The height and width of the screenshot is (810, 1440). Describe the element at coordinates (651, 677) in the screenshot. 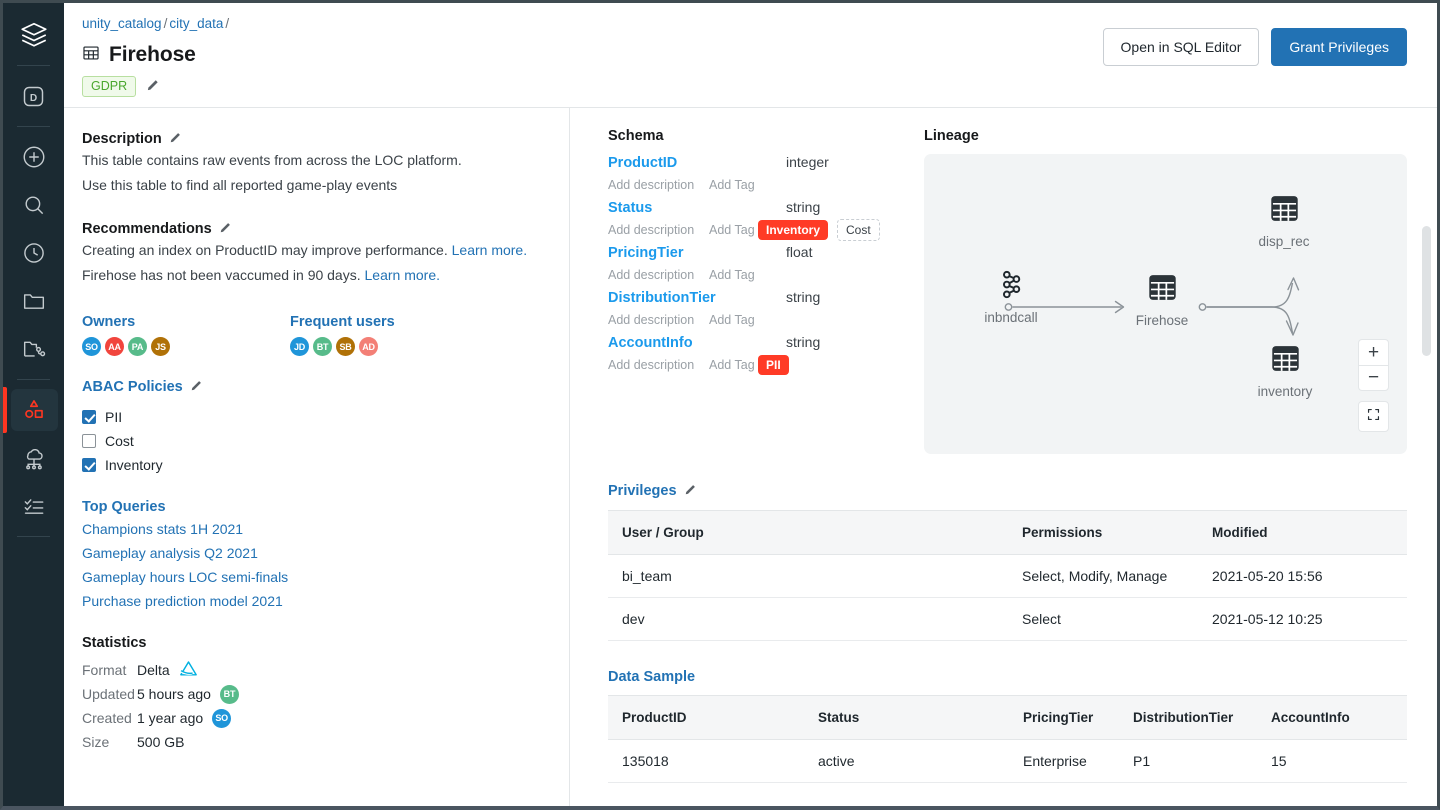

I see `data-sample-heading-label: Data Sample` at that location.